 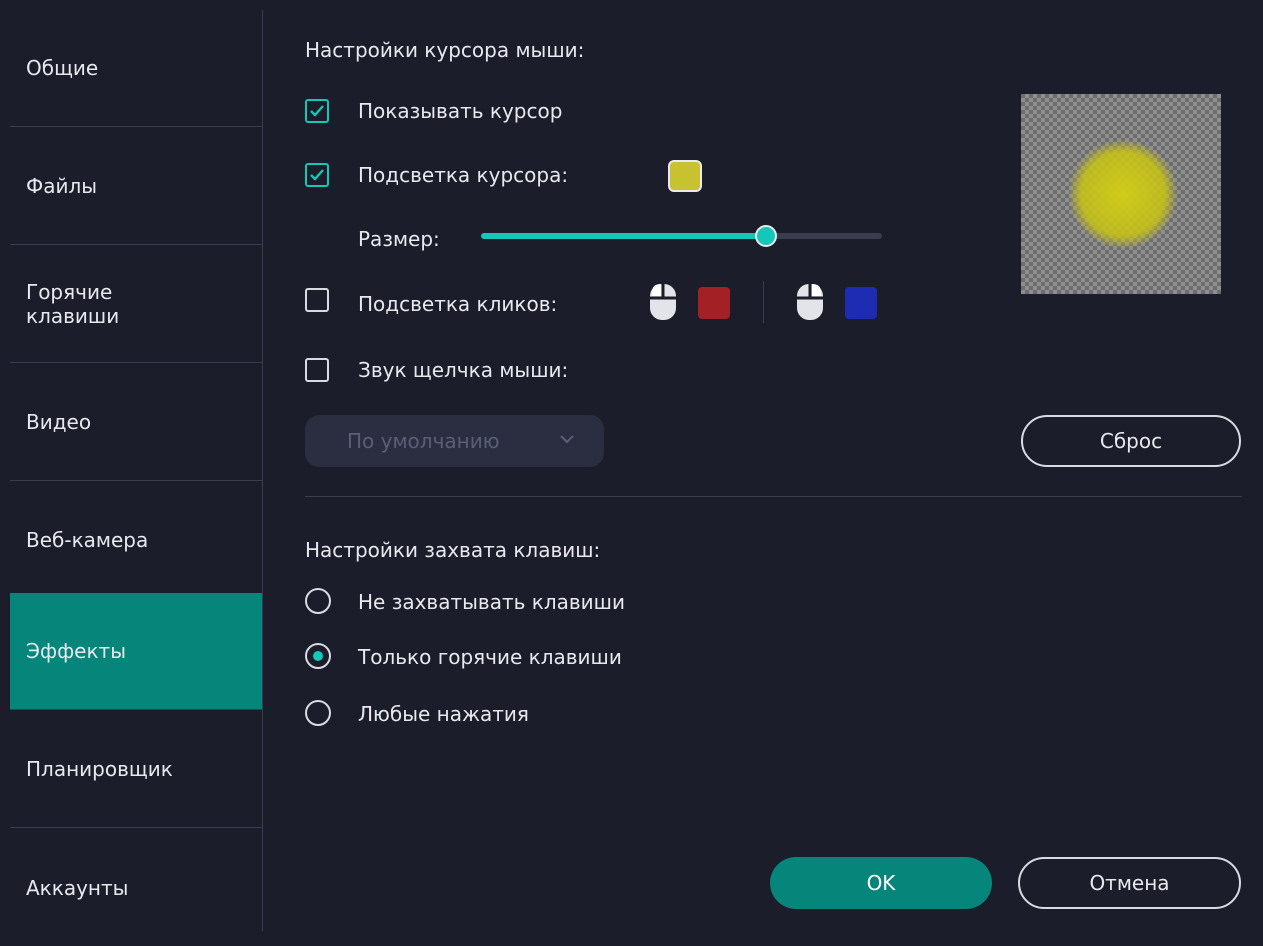 What do you see at coordinates (685, 176) in the screenshot?
I see `cursor-highlight-color-swatch` at bounding box center [685, 176].